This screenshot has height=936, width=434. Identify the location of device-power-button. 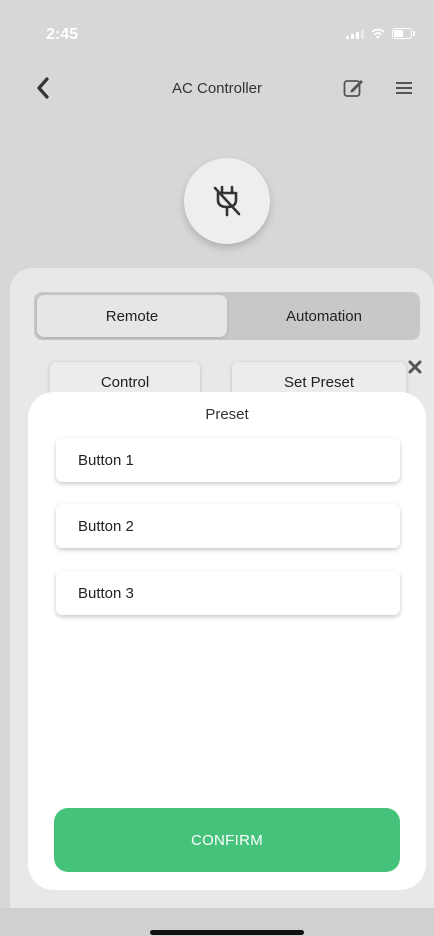
(227, 201).